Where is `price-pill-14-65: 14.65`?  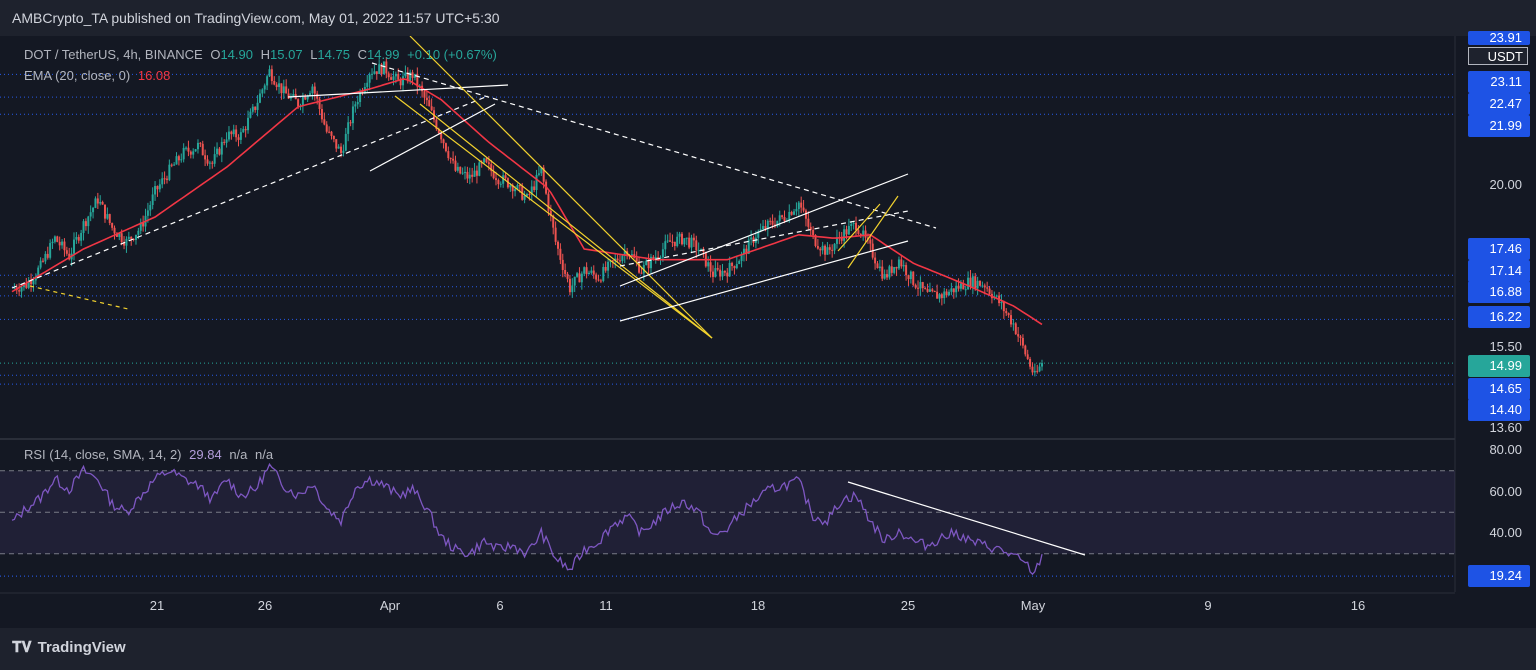
price-pill-14-65: 14.65 is located at coordinates (1499, 389).